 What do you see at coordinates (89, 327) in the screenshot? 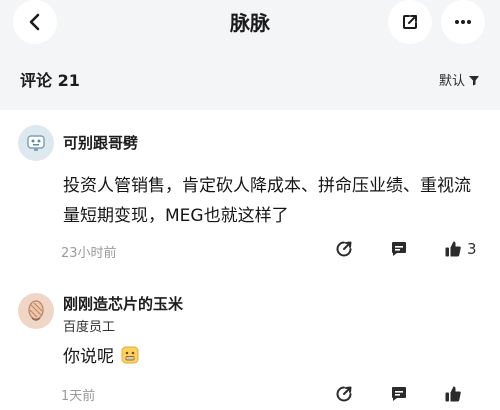
I see `user-company: 百度员工` at bounding box center [89, 327].